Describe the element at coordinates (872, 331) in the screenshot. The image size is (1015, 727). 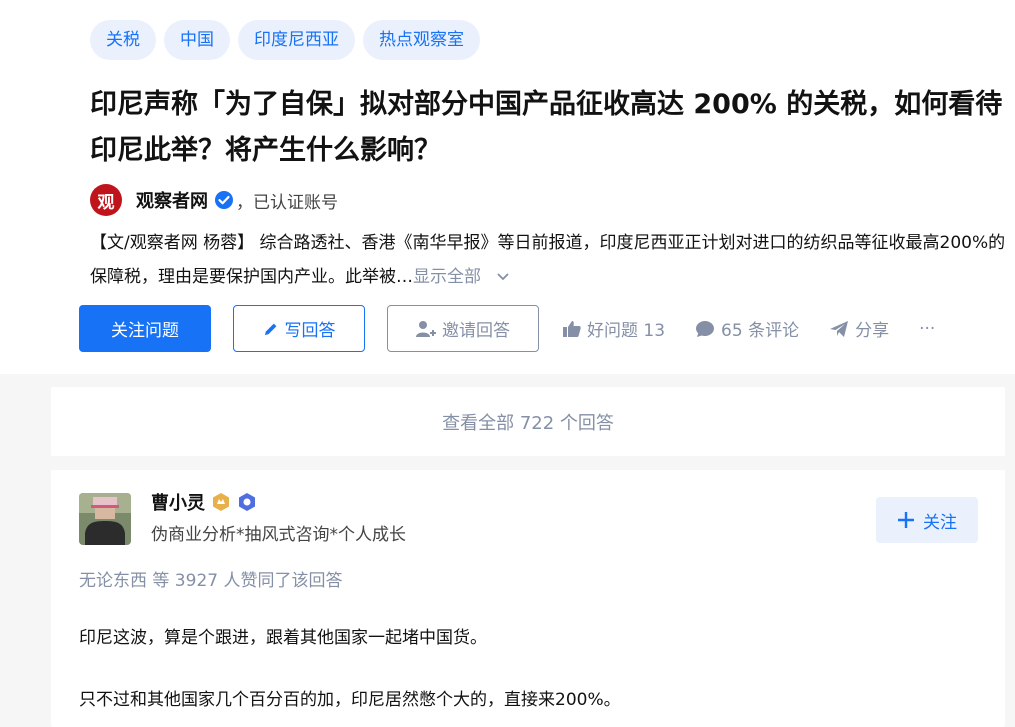
I see `share-label: 分享` at that location.